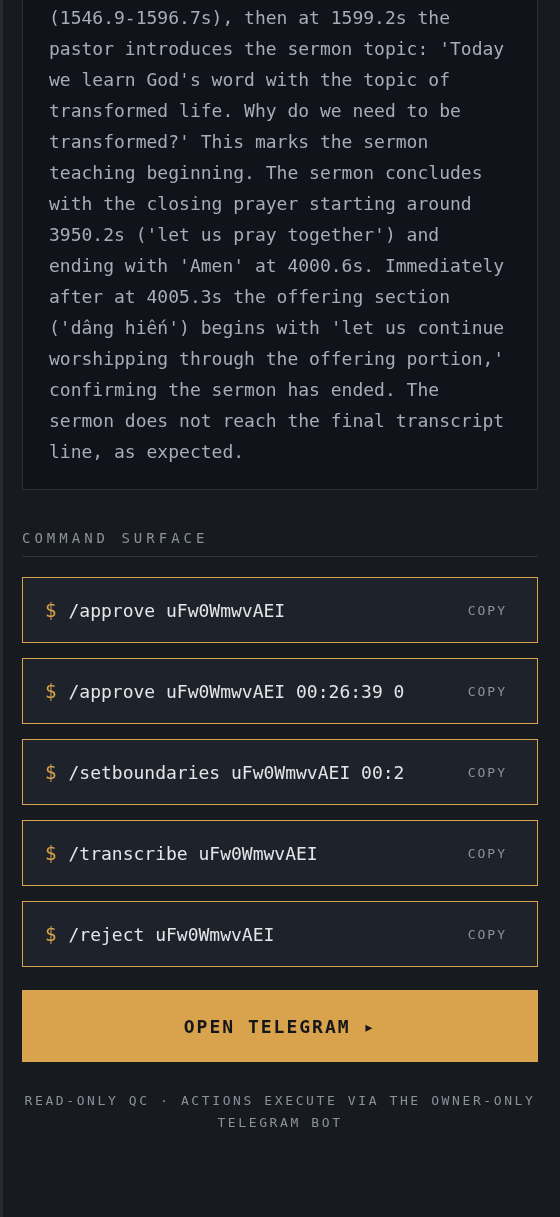 The height and width of the screenshot is (1217, 560). Describe the element at coordinates (280, 1112) in the screenshot. I see `footer-note: READ-ONLY QC · ACTIONS EXECUTE VIA THE OWNER-ONLY TELEGRAM BOT` at that location.